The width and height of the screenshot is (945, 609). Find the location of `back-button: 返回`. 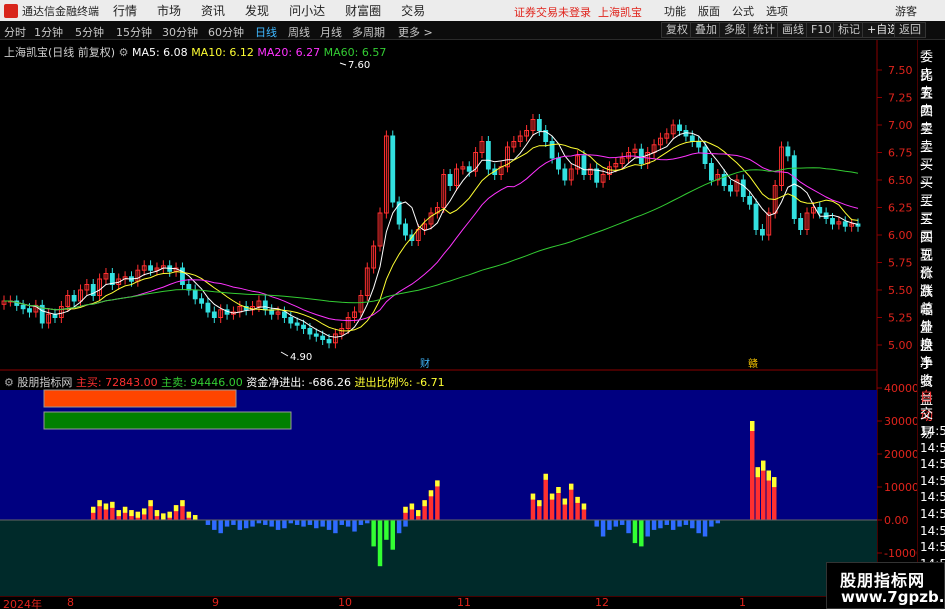

back-button: 返回 is located at coordinates (910, 30).